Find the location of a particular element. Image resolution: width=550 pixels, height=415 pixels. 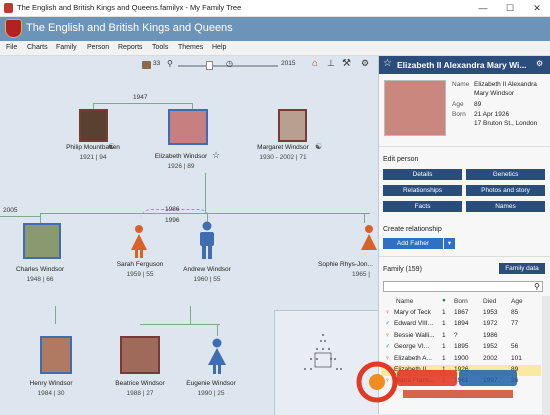

divider is located at coordinates (464, 256).